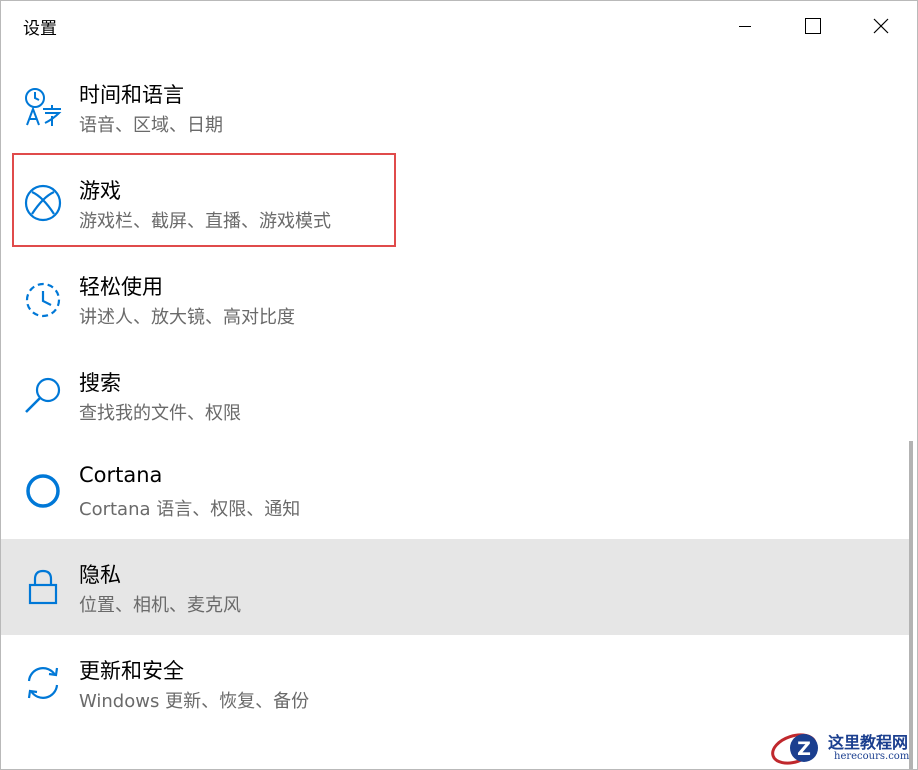 Image resolution: width=918 pixels, height=770 pixels. What do you see at coordinates (43, 107) in the screenshot?
I see `time-language-icon` at bounding box center [43, 107].